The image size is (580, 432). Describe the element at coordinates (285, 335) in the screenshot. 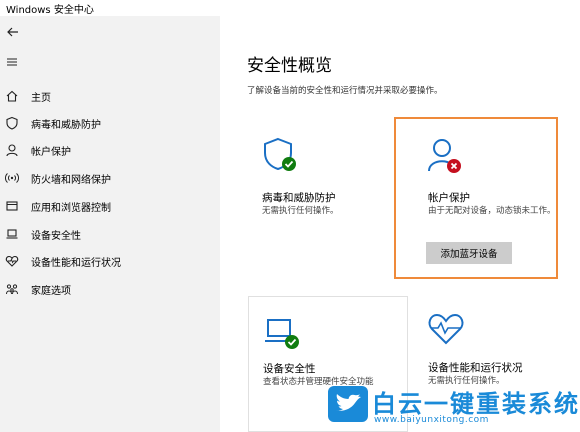

I see `laptop-check-icon` at that location.